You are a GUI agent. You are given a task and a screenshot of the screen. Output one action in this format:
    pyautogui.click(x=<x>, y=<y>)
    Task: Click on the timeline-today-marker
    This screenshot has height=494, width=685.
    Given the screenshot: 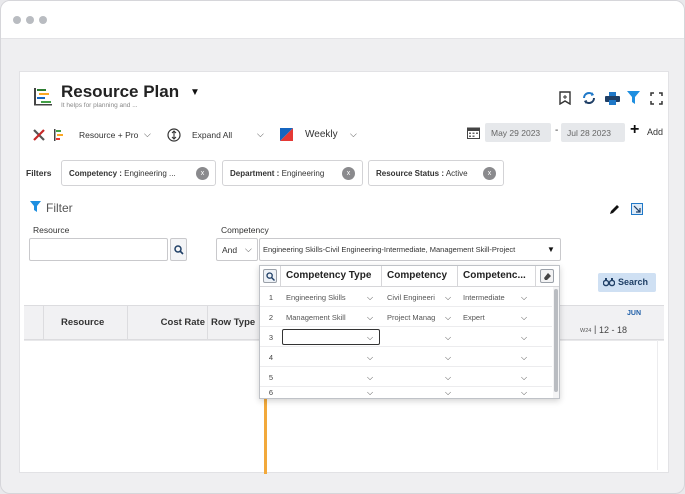 What is the action you would take?
    pyautogui.click(x=265, y=433)
    